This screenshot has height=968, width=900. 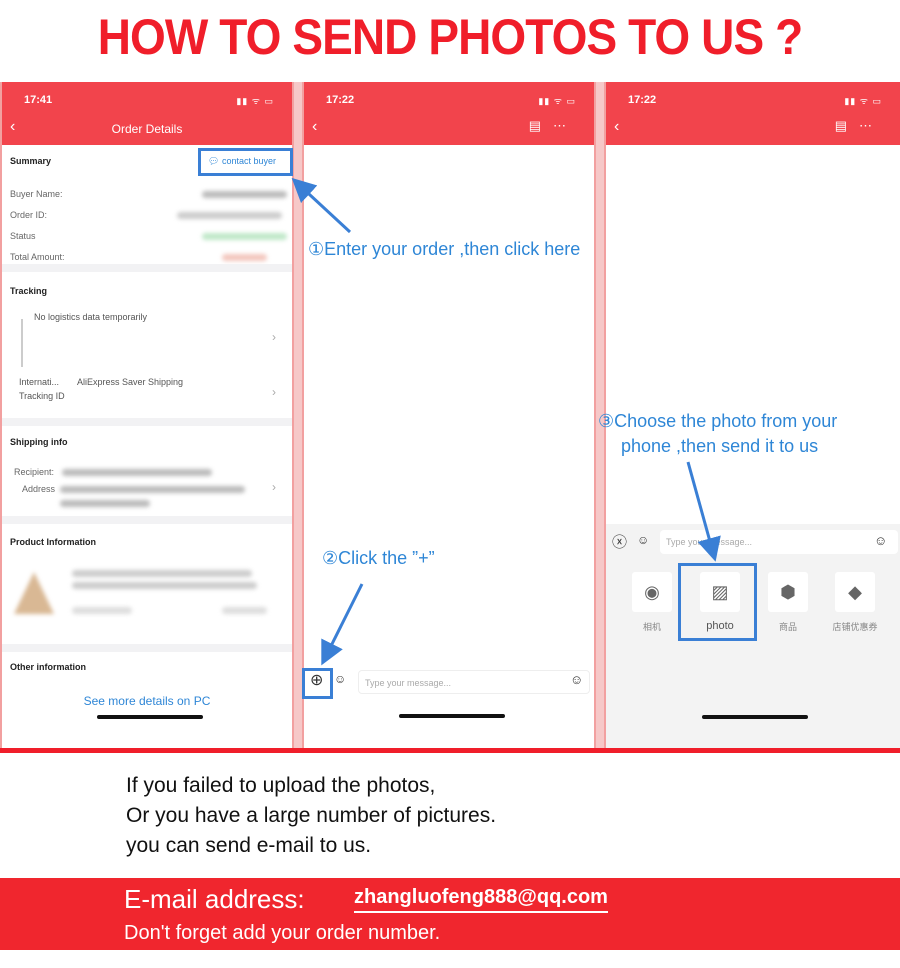 What do you see at coordinates (311, 815) in the screenshot?
I see `info-line2: Or you have a large number of pictures.` at bounding box center [311, 815].